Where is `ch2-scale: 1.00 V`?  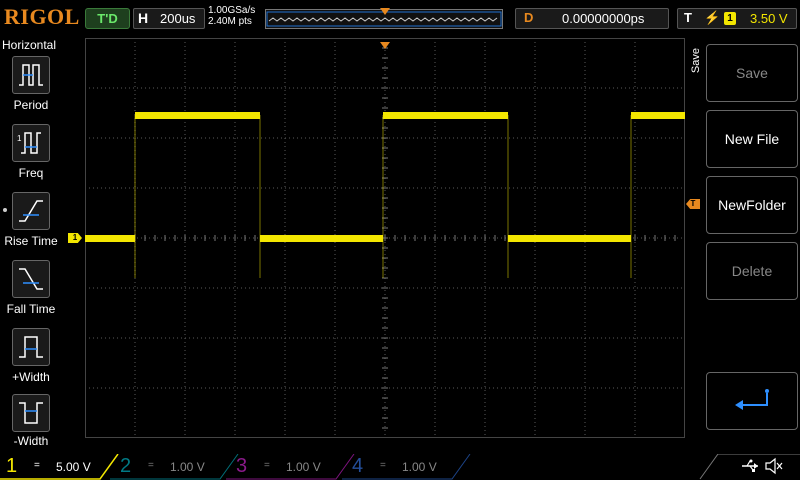 ch2-scale: 1.00 V is located at coordinates (187, 467).